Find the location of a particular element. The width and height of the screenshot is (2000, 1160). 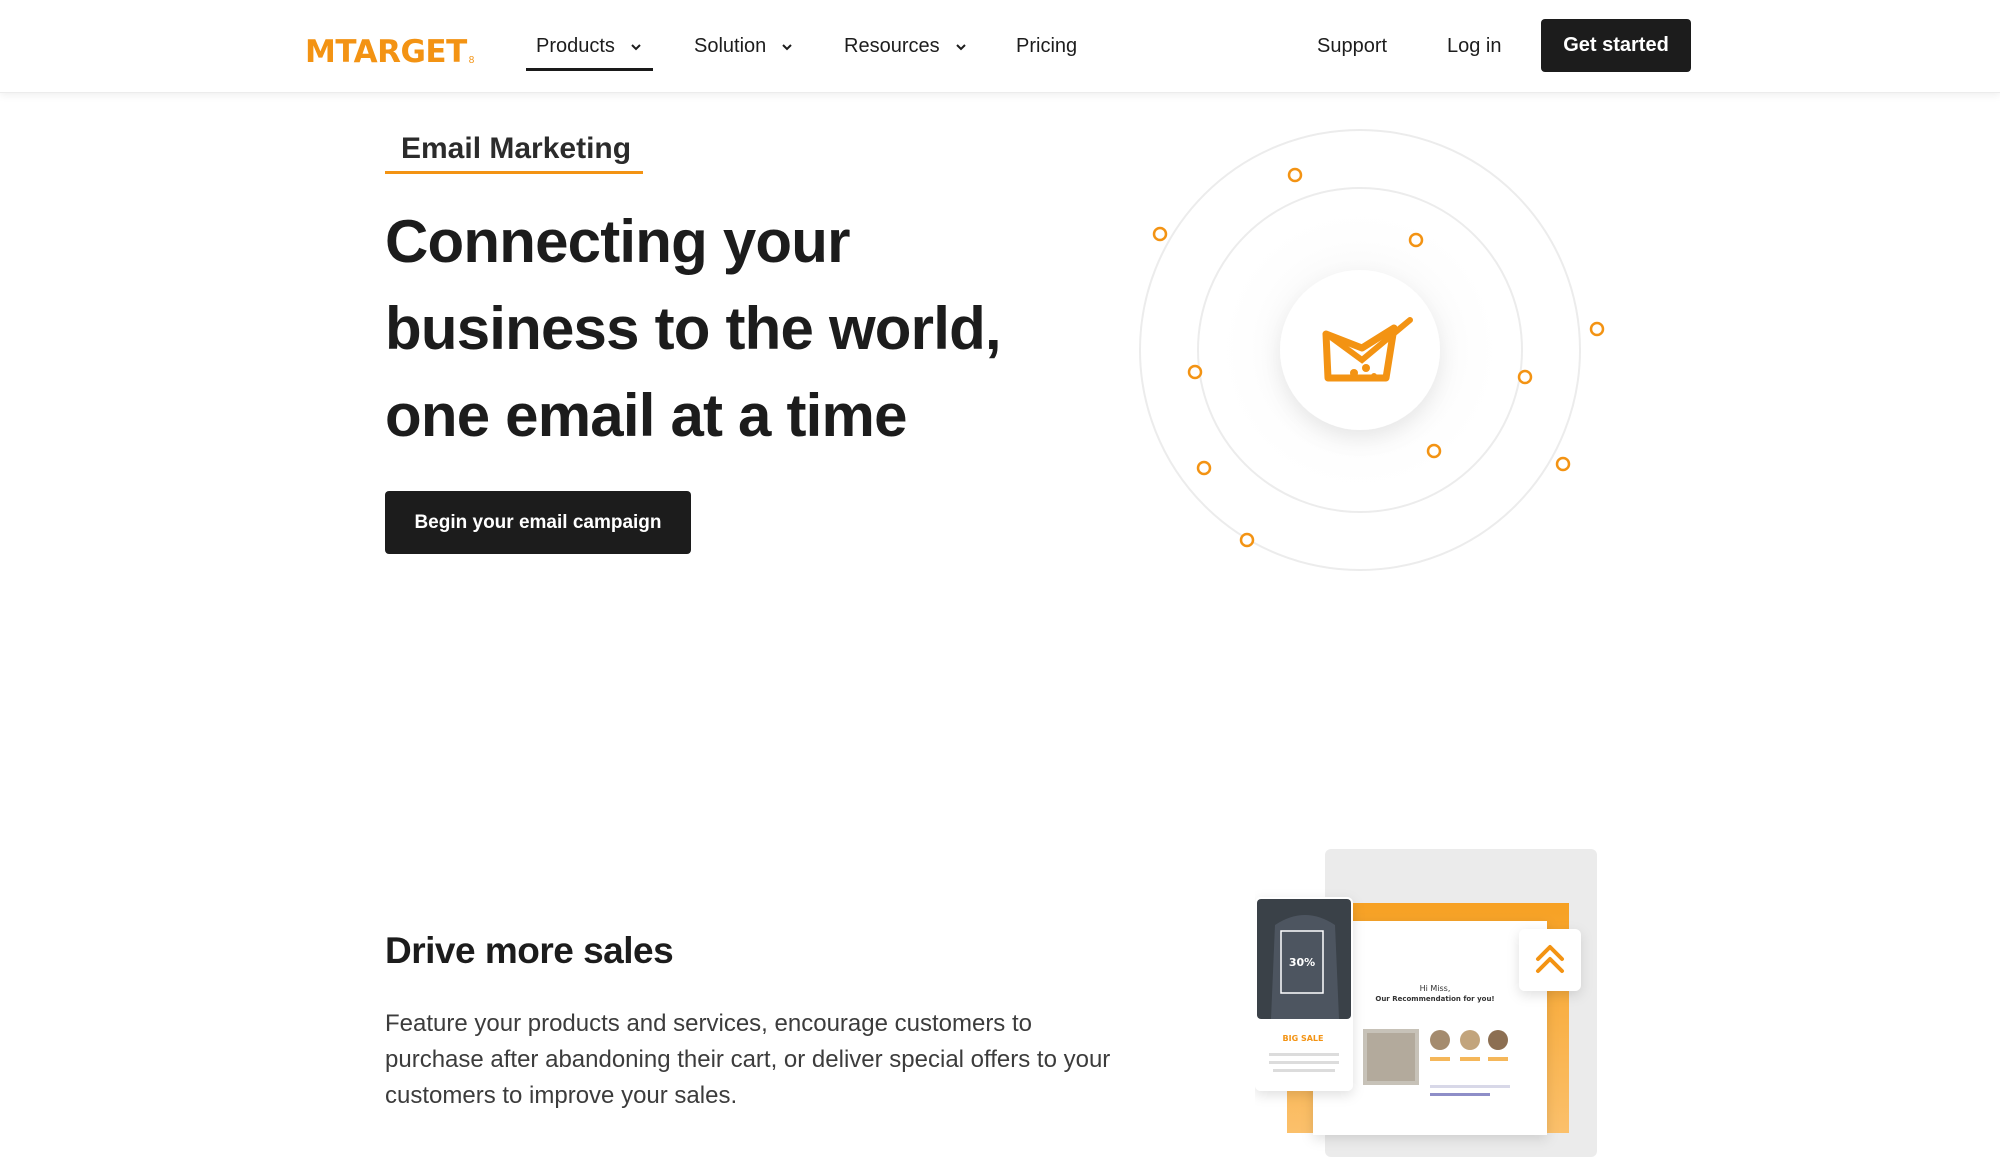

login-link: Log in is located at coordinates (1474, 46).